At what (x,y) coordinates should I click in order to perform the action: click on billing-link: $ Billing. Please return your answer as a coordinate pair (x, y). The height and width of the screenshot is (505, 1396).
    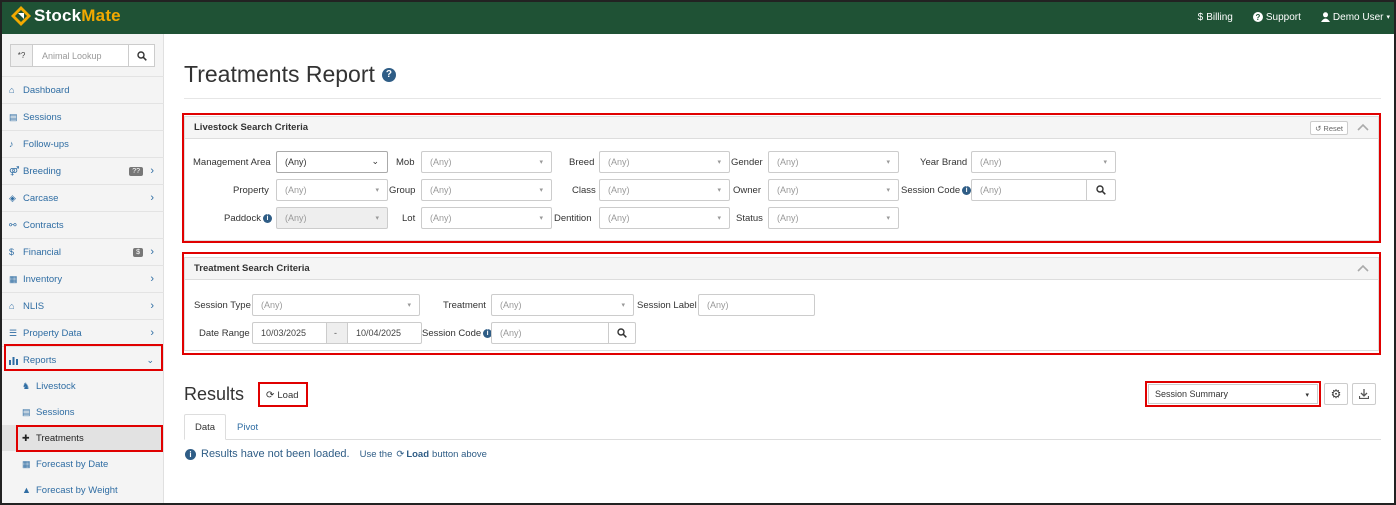
    Looking at the image, I should click on (1215, 17).